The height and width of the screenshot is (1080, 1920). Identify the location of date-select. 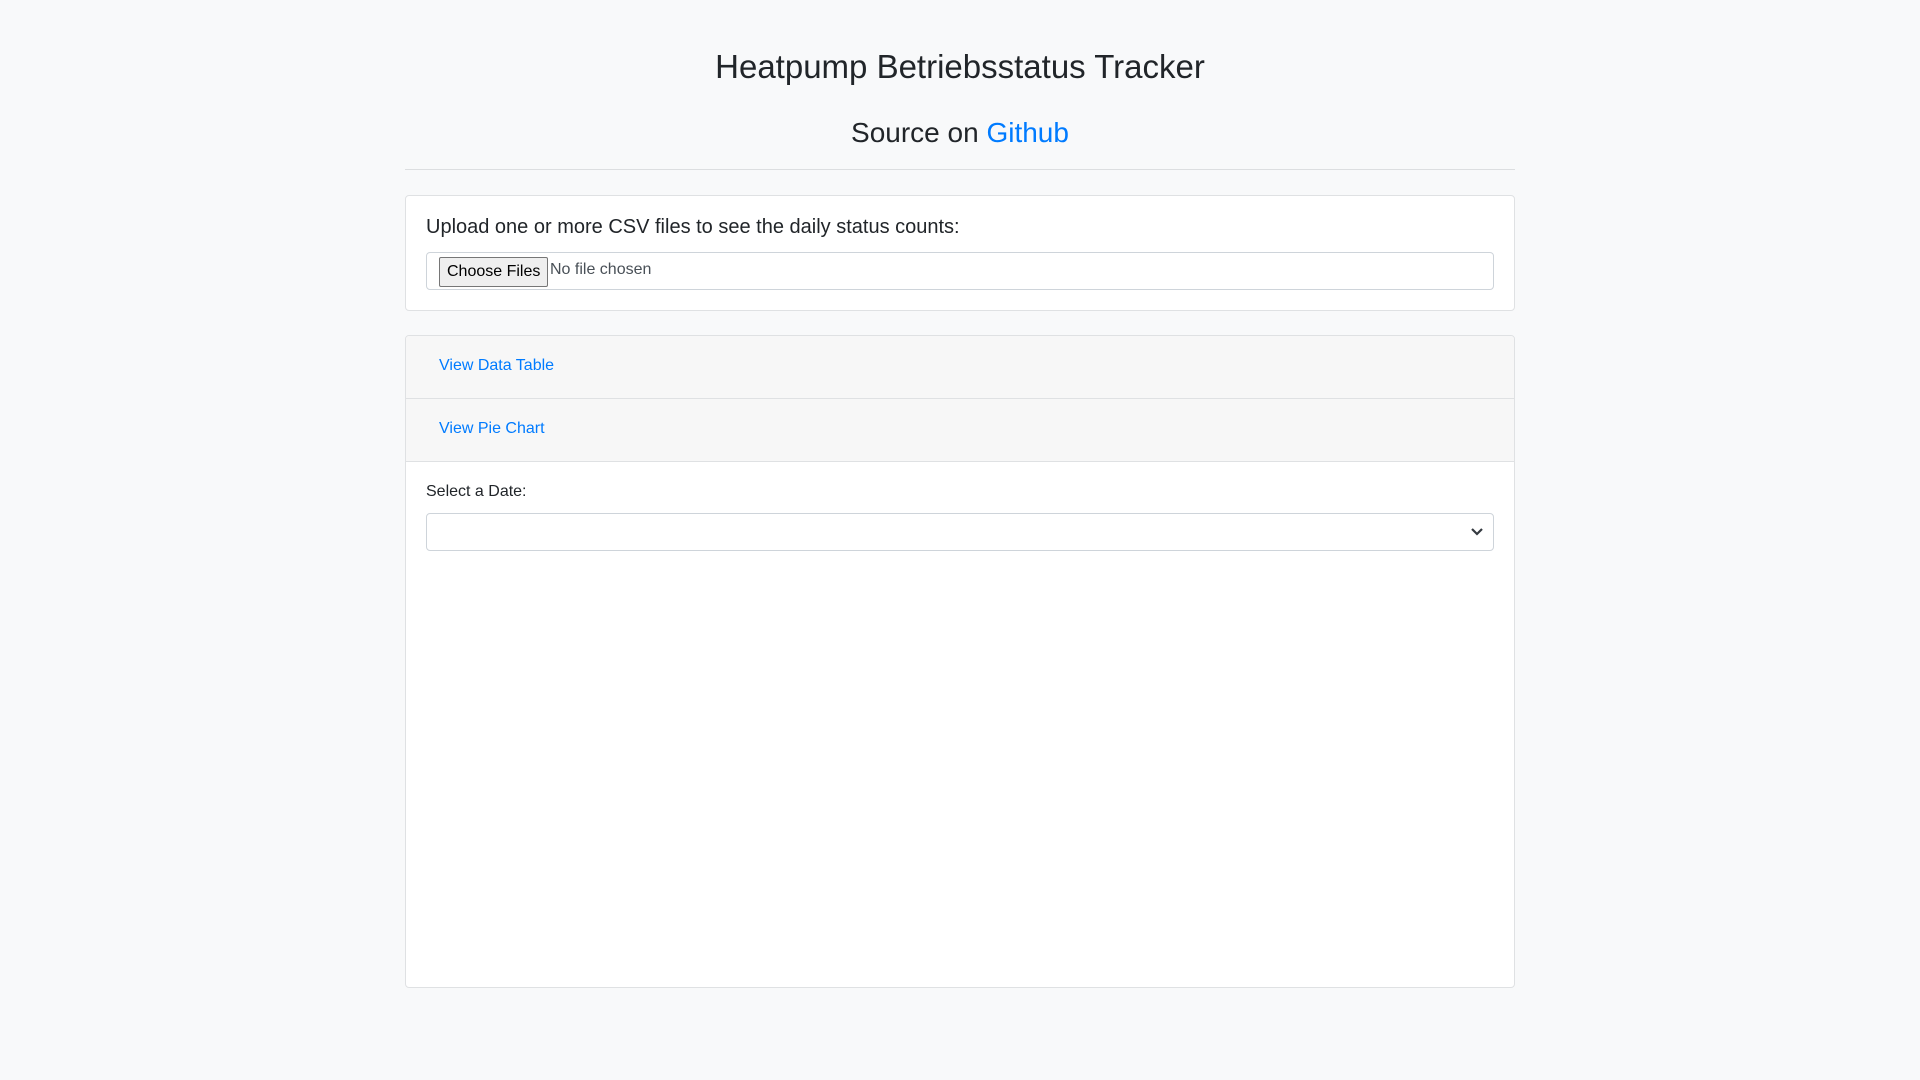
(960, 532).